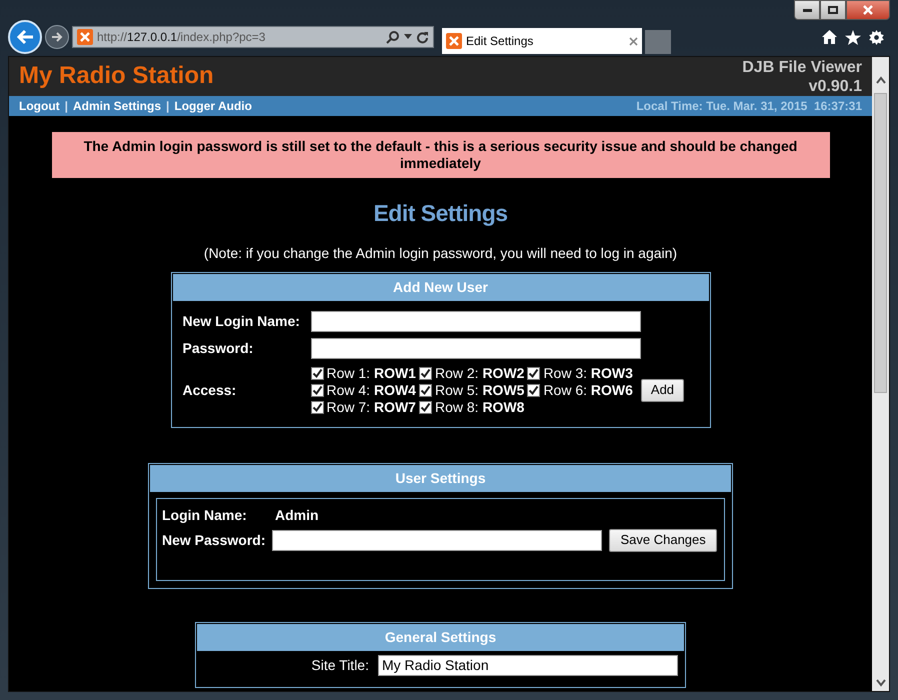 The height and width of the screenshot is (700, 898). Describe the element at coordinates (663, 540) in the screenshot. I see `save-changes-button: Save Changes` at that location.